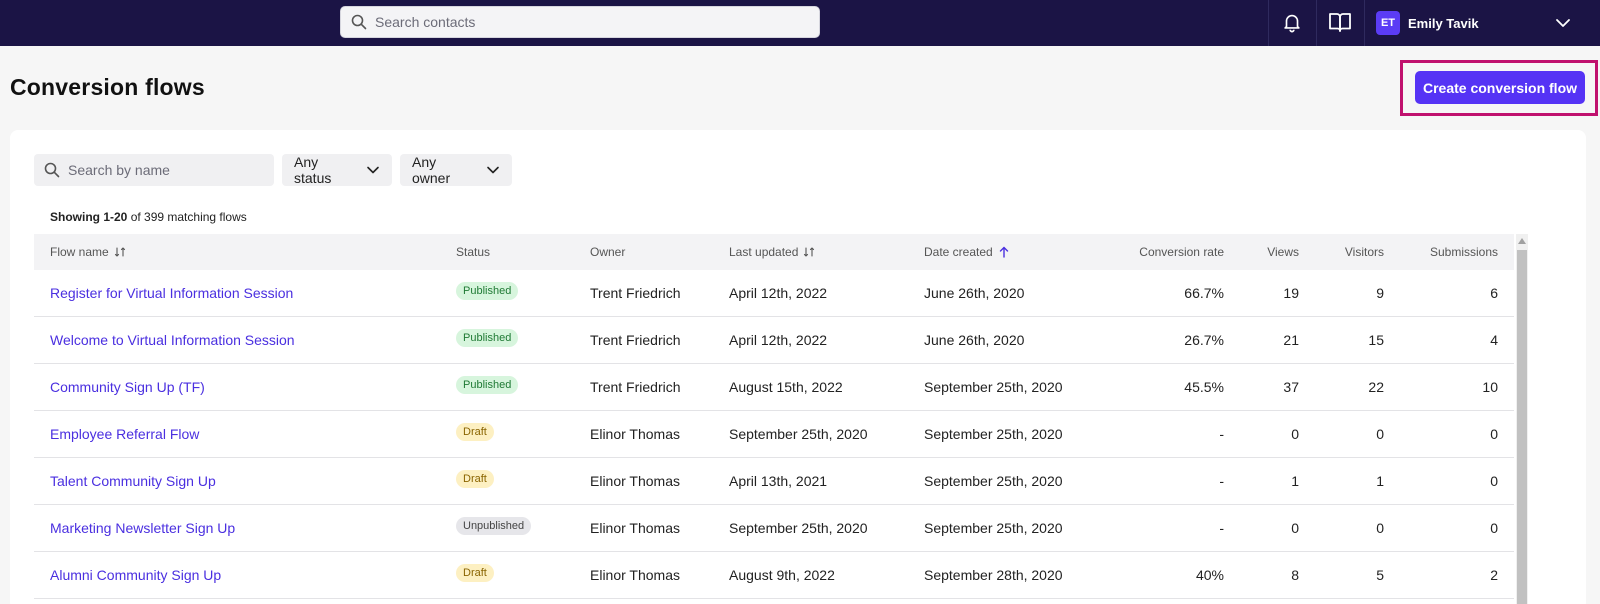  Describe the element at coordinates (337, 170) in the screenshot. I see `status-filter-dropdown: Any status` at that location.